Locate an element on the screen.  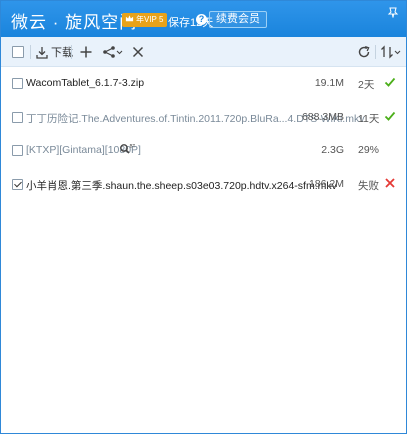
file-name: WacomTablet_6.1.7-3.zip is located at coordinates (85, 83).